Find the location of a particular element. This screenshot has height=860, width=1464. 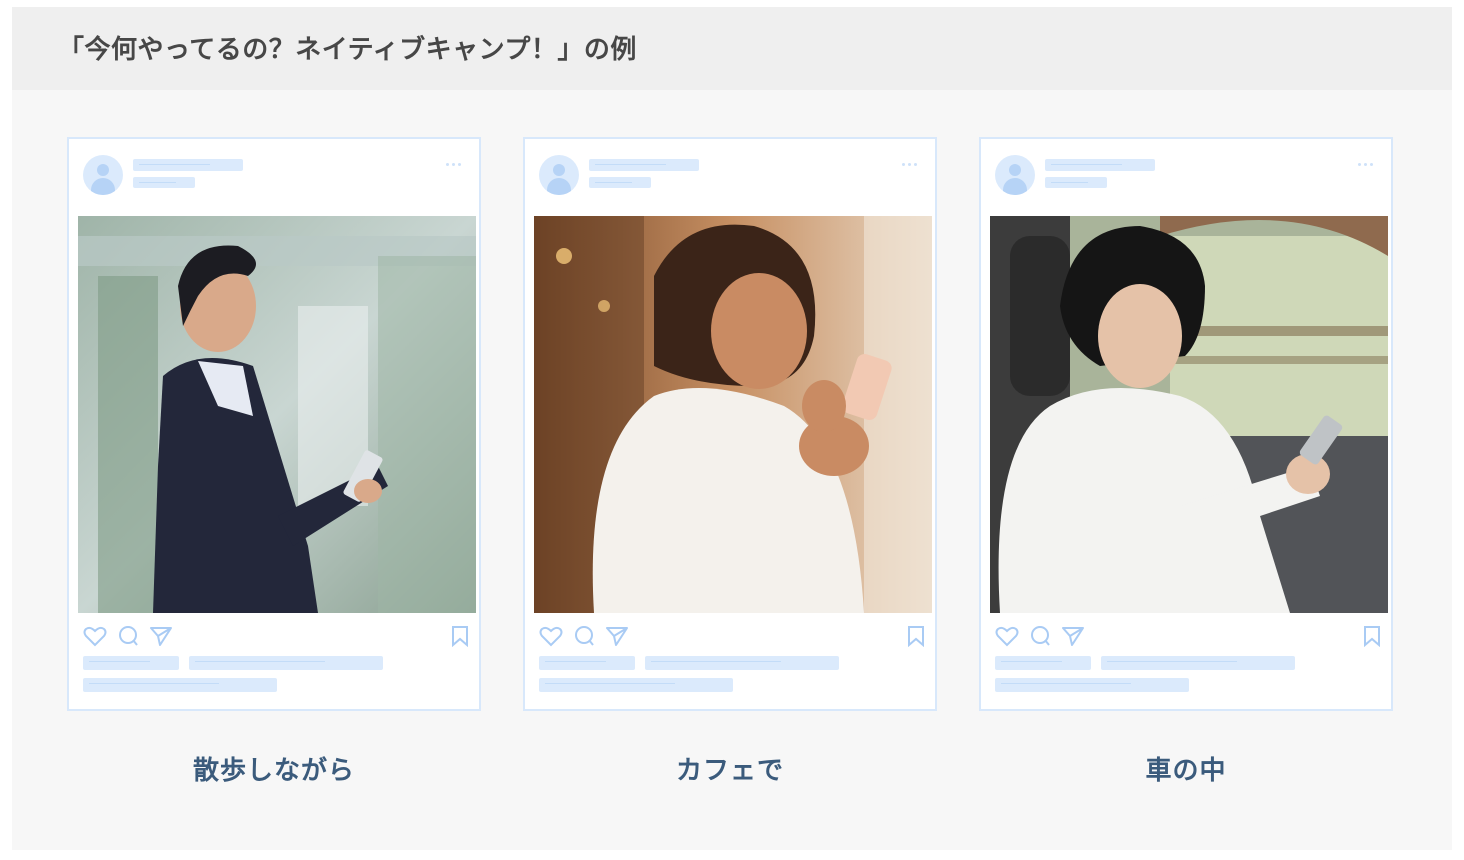

section-header: 「今何やってるの？ネイティブキャンプ！」の例 is located at coordinates (732, 48).